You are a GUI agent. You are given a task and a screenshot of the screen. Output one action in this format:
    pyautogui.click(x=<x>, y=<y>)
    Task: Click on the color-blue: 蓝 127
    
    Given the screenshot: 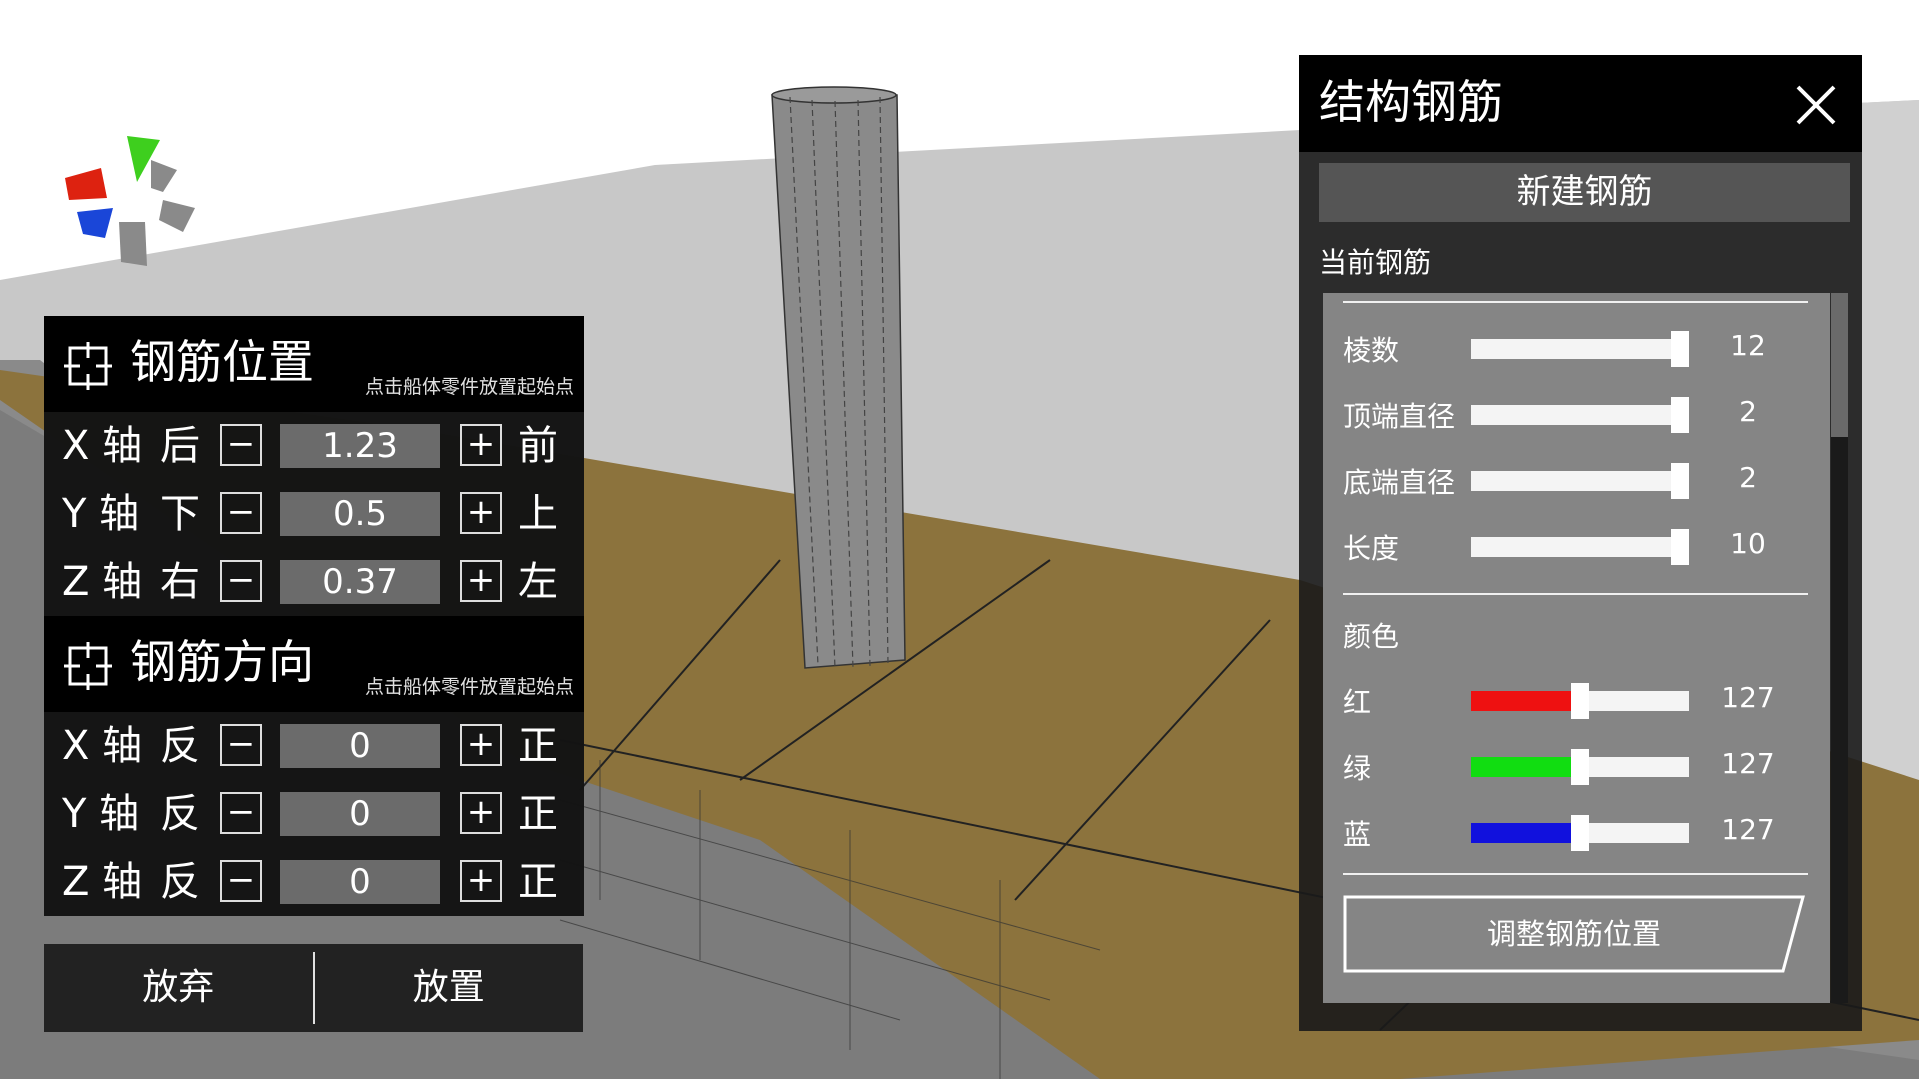 What is the action you would take?
    pyautogui.click(x=1583, y=832)
    